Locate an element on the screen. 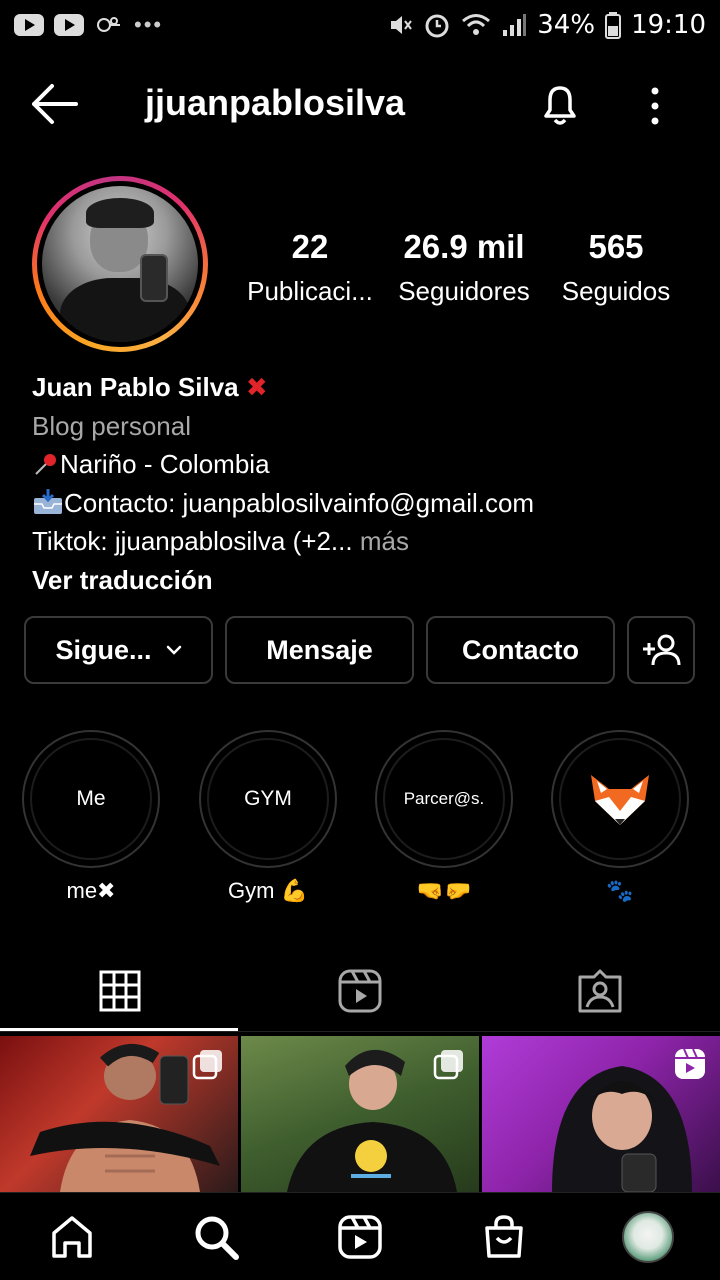 This screenshot has width=720, height=1280. tab-reels is located at coordinates (360, 991).